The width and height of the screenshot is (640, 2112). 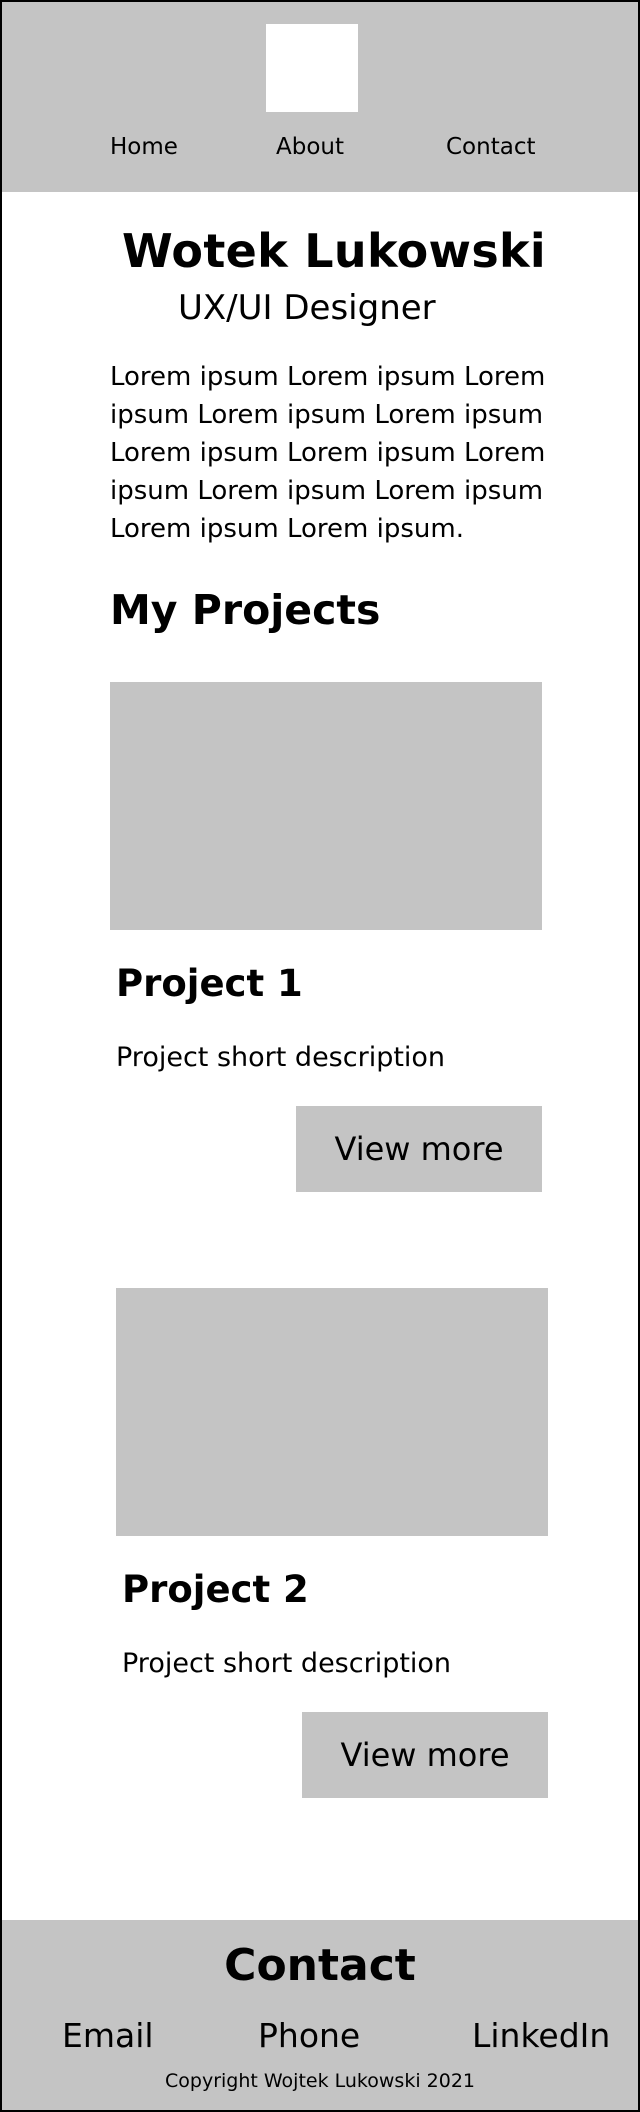 I want to click on nav-about: About, so click(x=310, y=147).